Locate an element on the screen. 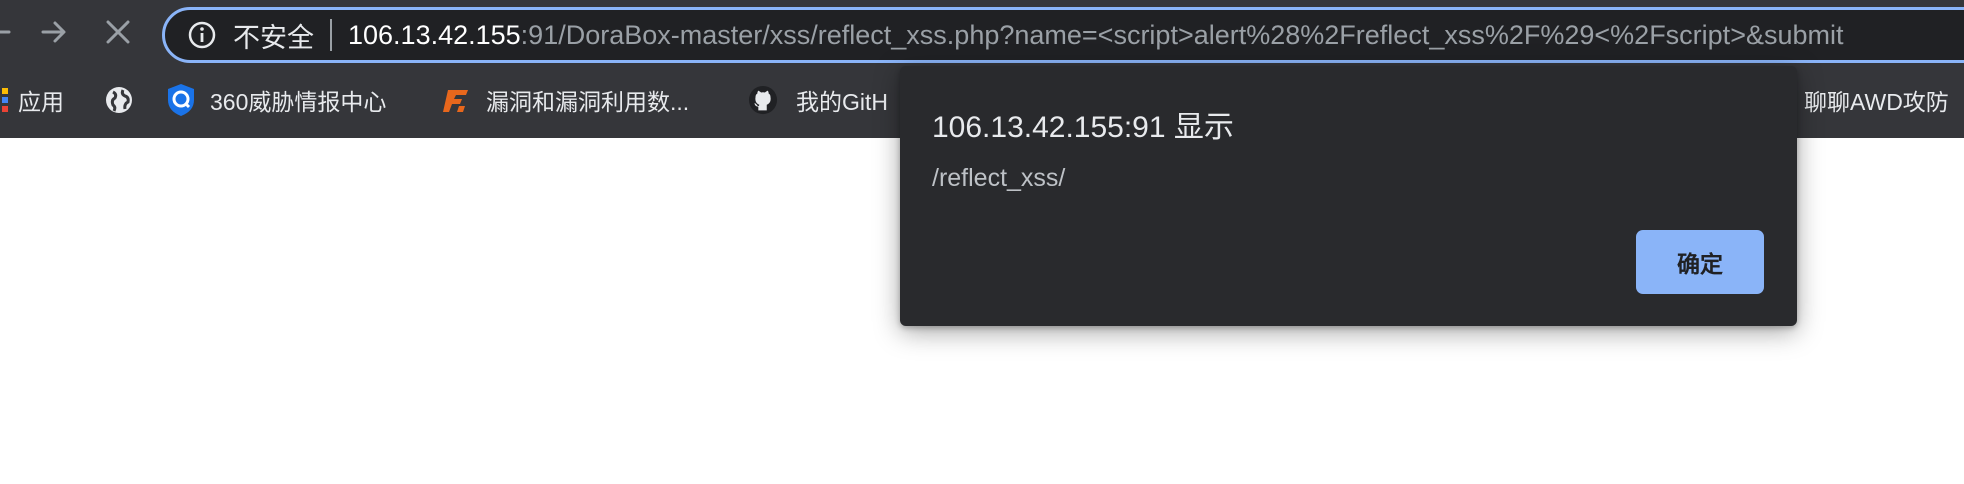  github-icon is located at coordinates (763, 100).